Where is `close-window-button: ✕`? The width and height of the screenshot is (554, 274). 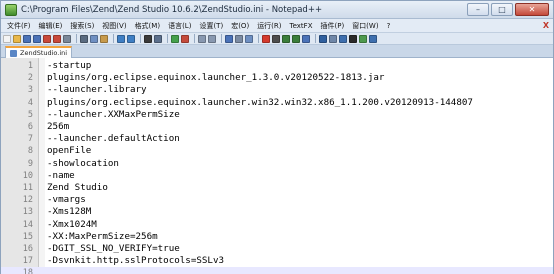
close-window-button: ✕ is located at coordinates (532, 9).